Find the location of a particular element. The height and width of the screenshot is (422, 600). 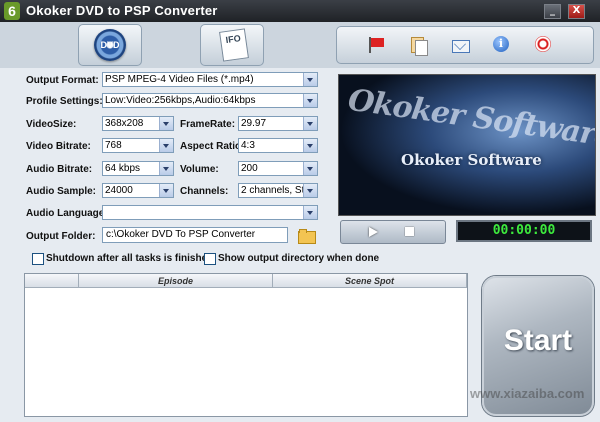

channels-label: Channels: is located at coordinates (204, 191).